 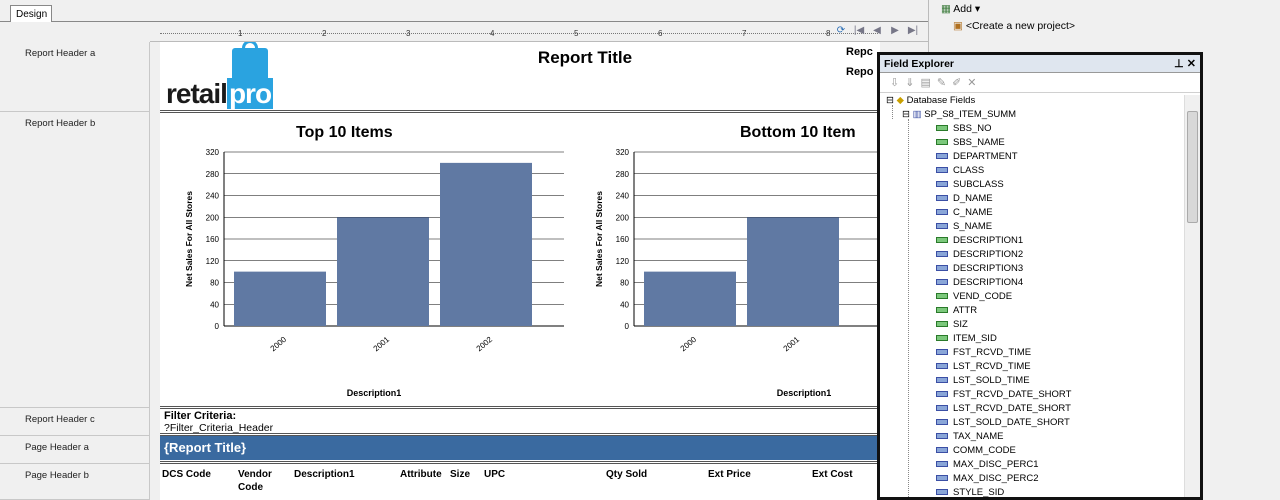 I want to click on refresh-icon: ⟳, so click(x=841, y=30).